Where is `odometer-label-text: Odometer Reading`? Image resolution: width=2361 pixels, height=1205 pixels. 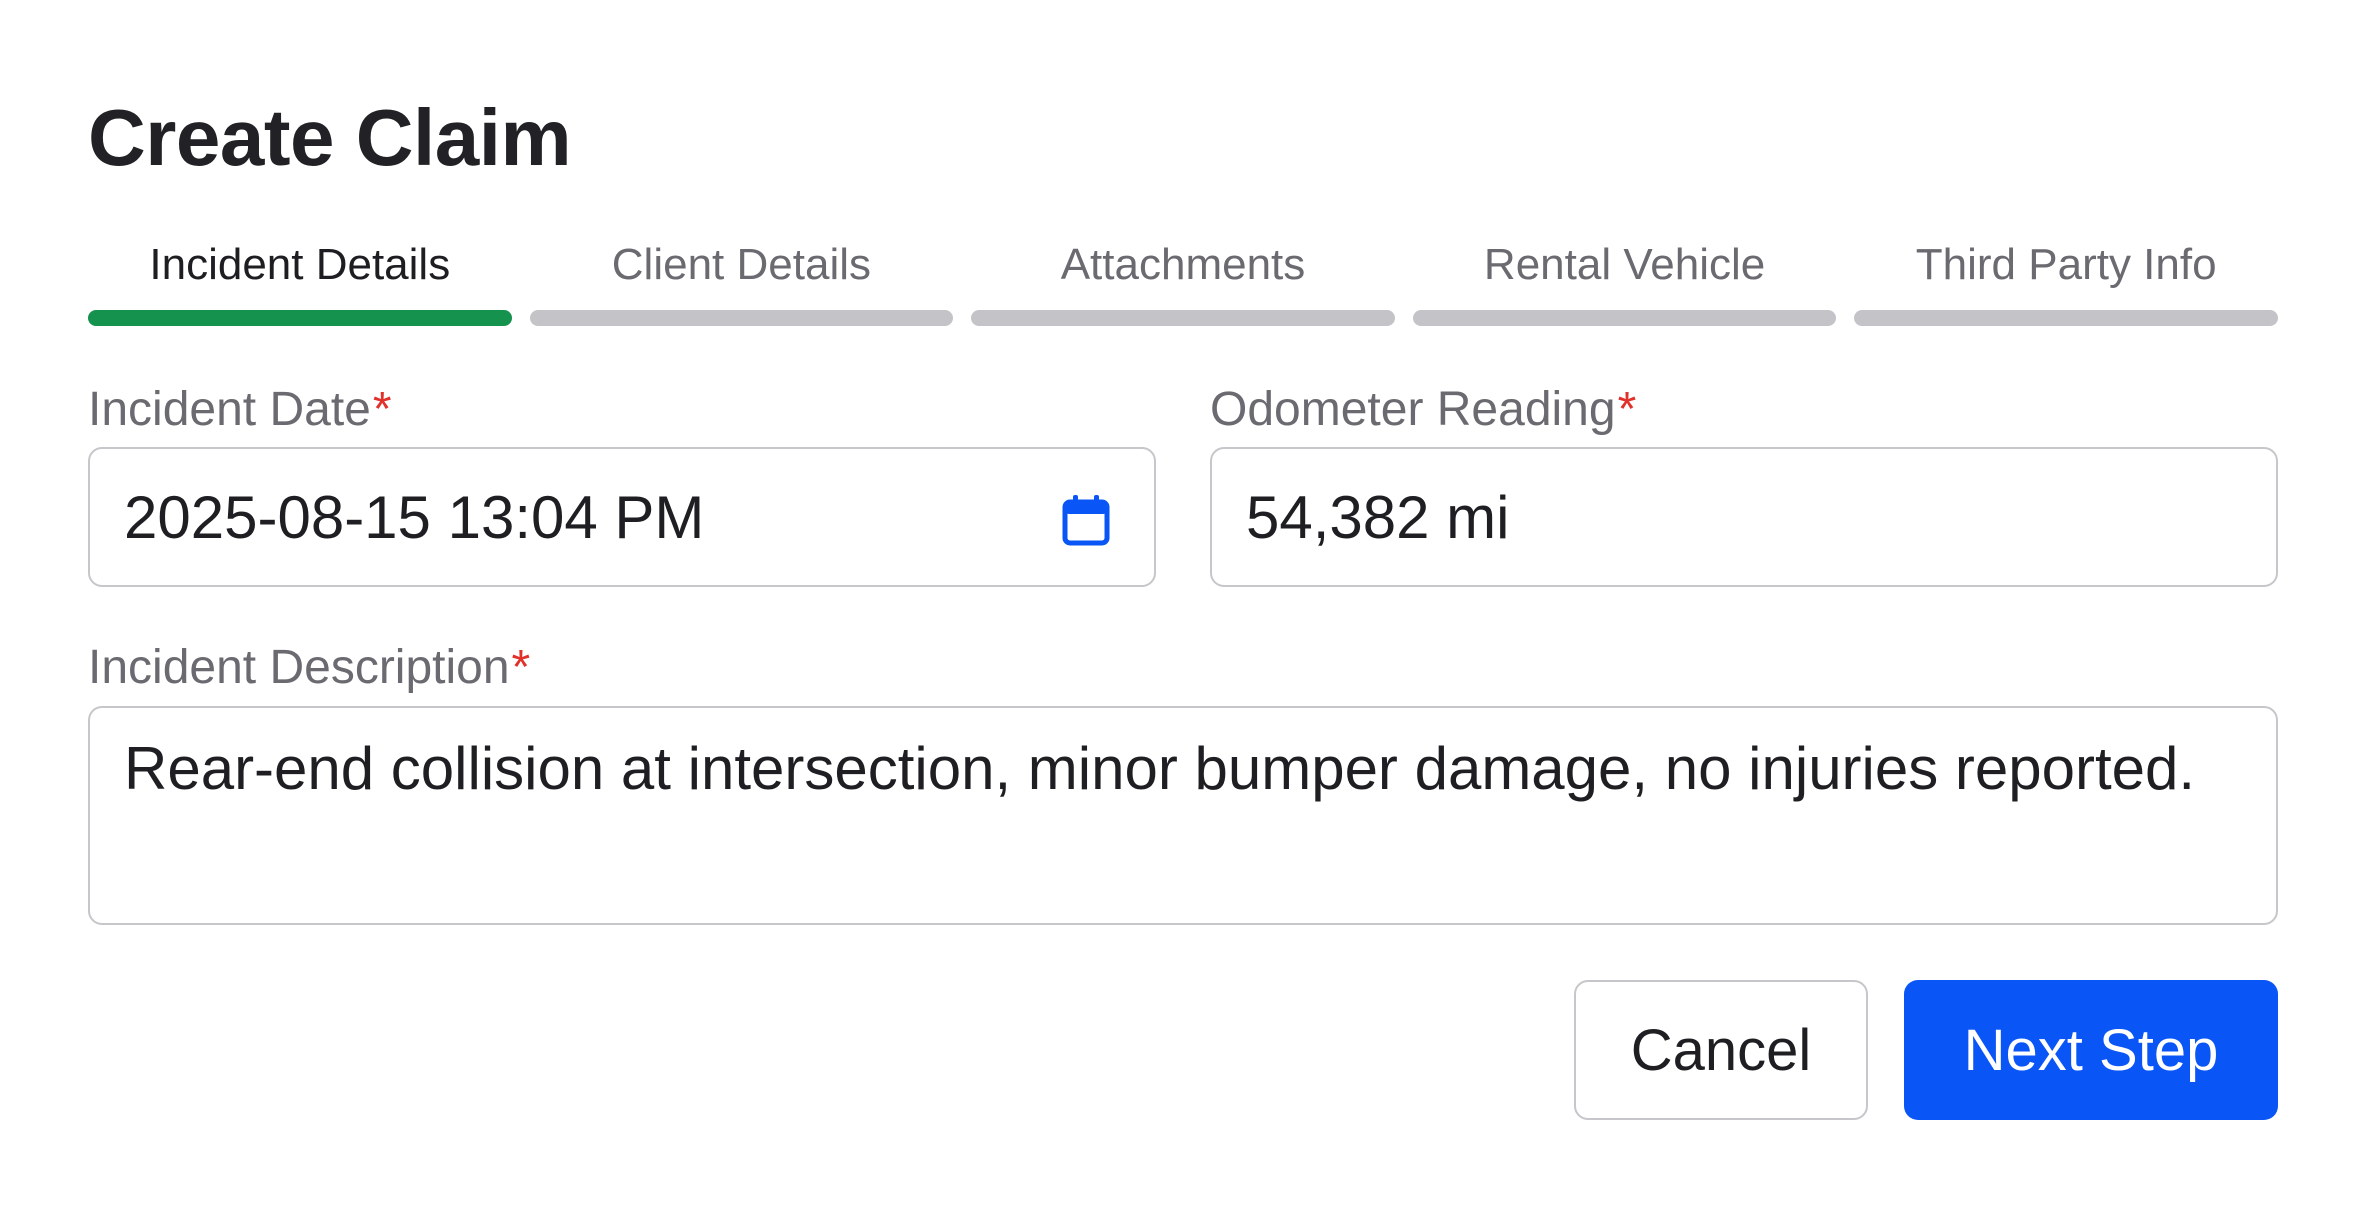 odometer-label-text: Odometer Reading is located at coordinates (1413, 409).